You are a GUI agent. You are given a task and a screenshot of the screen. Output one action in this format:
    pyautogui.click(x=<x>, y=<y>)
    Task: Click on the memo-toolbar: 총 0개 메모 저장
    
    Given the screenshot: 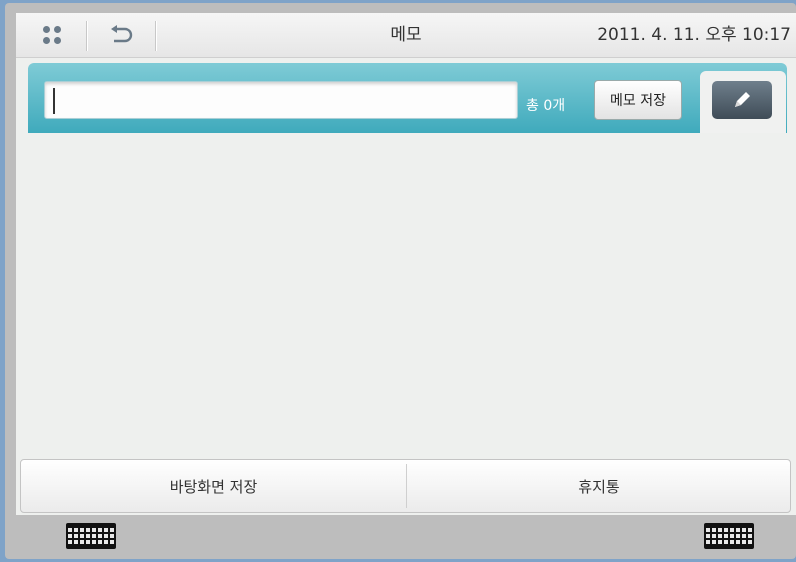 What is the action you would take?
    pyautogui.click(x=407, y=98)
    